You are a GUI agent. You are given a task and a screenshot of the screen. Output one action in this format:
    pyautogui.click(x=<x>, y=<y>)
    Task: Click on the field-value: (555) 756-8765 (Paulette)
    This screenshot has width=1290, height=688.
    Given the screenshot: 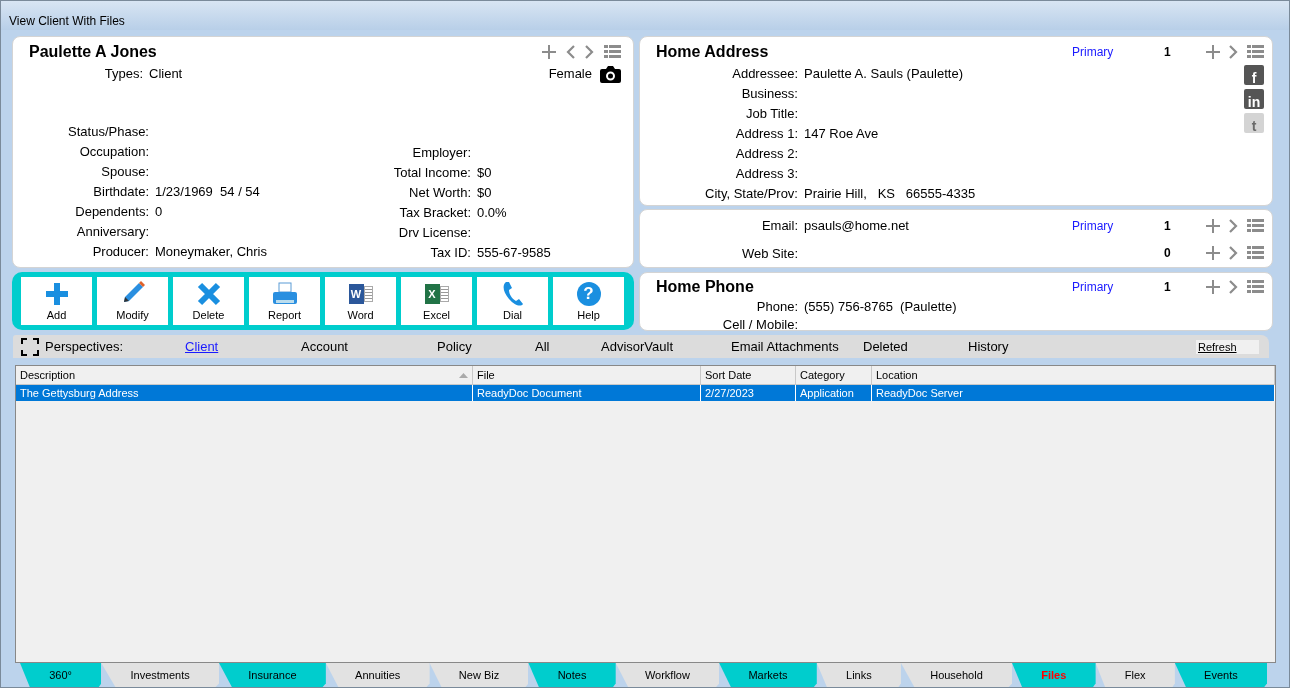 What is the action you would take?
    pyautogui.click(x=880, y=306)
    